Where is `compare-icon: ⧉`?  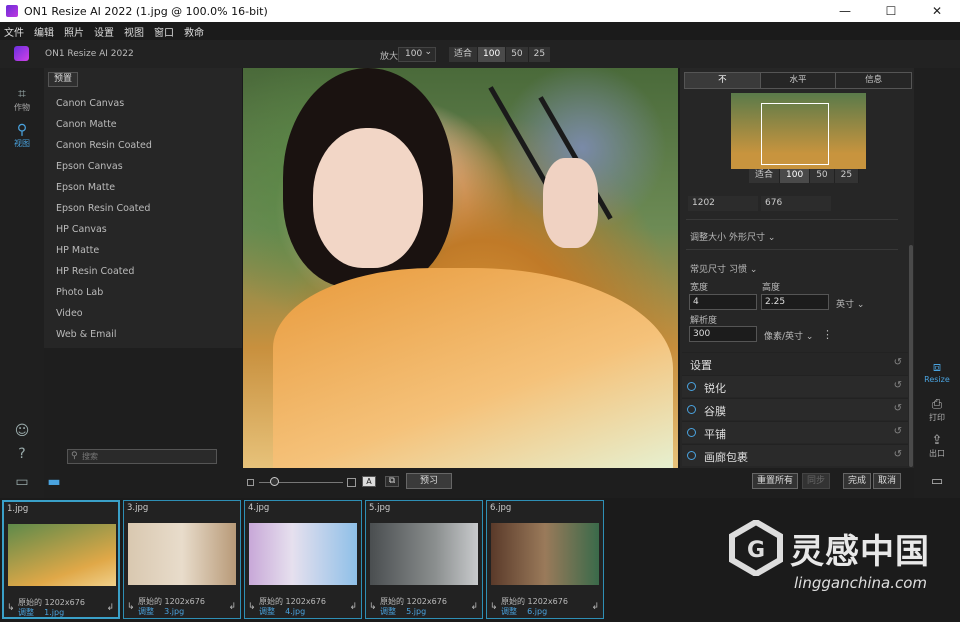
compare-icon: ⧉ is located at coordinates (392, 481).